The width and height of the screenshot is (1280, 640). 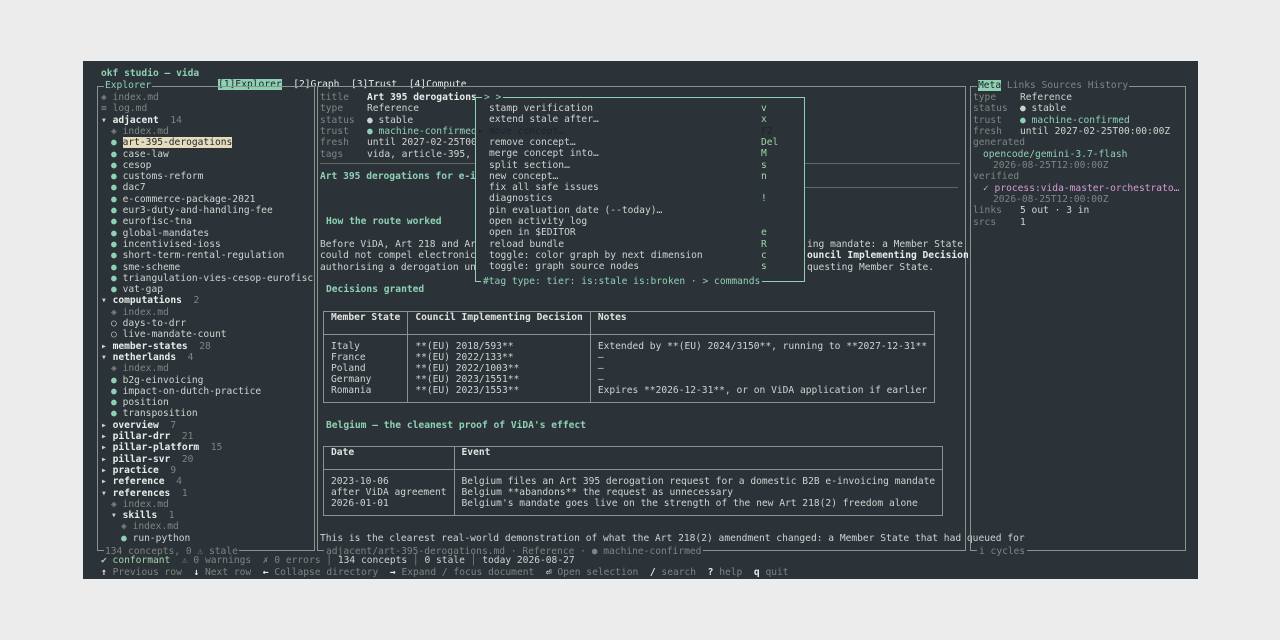 I want to click on tree-row: ● short-term-rental-regulation, so click(x=197, y=255).